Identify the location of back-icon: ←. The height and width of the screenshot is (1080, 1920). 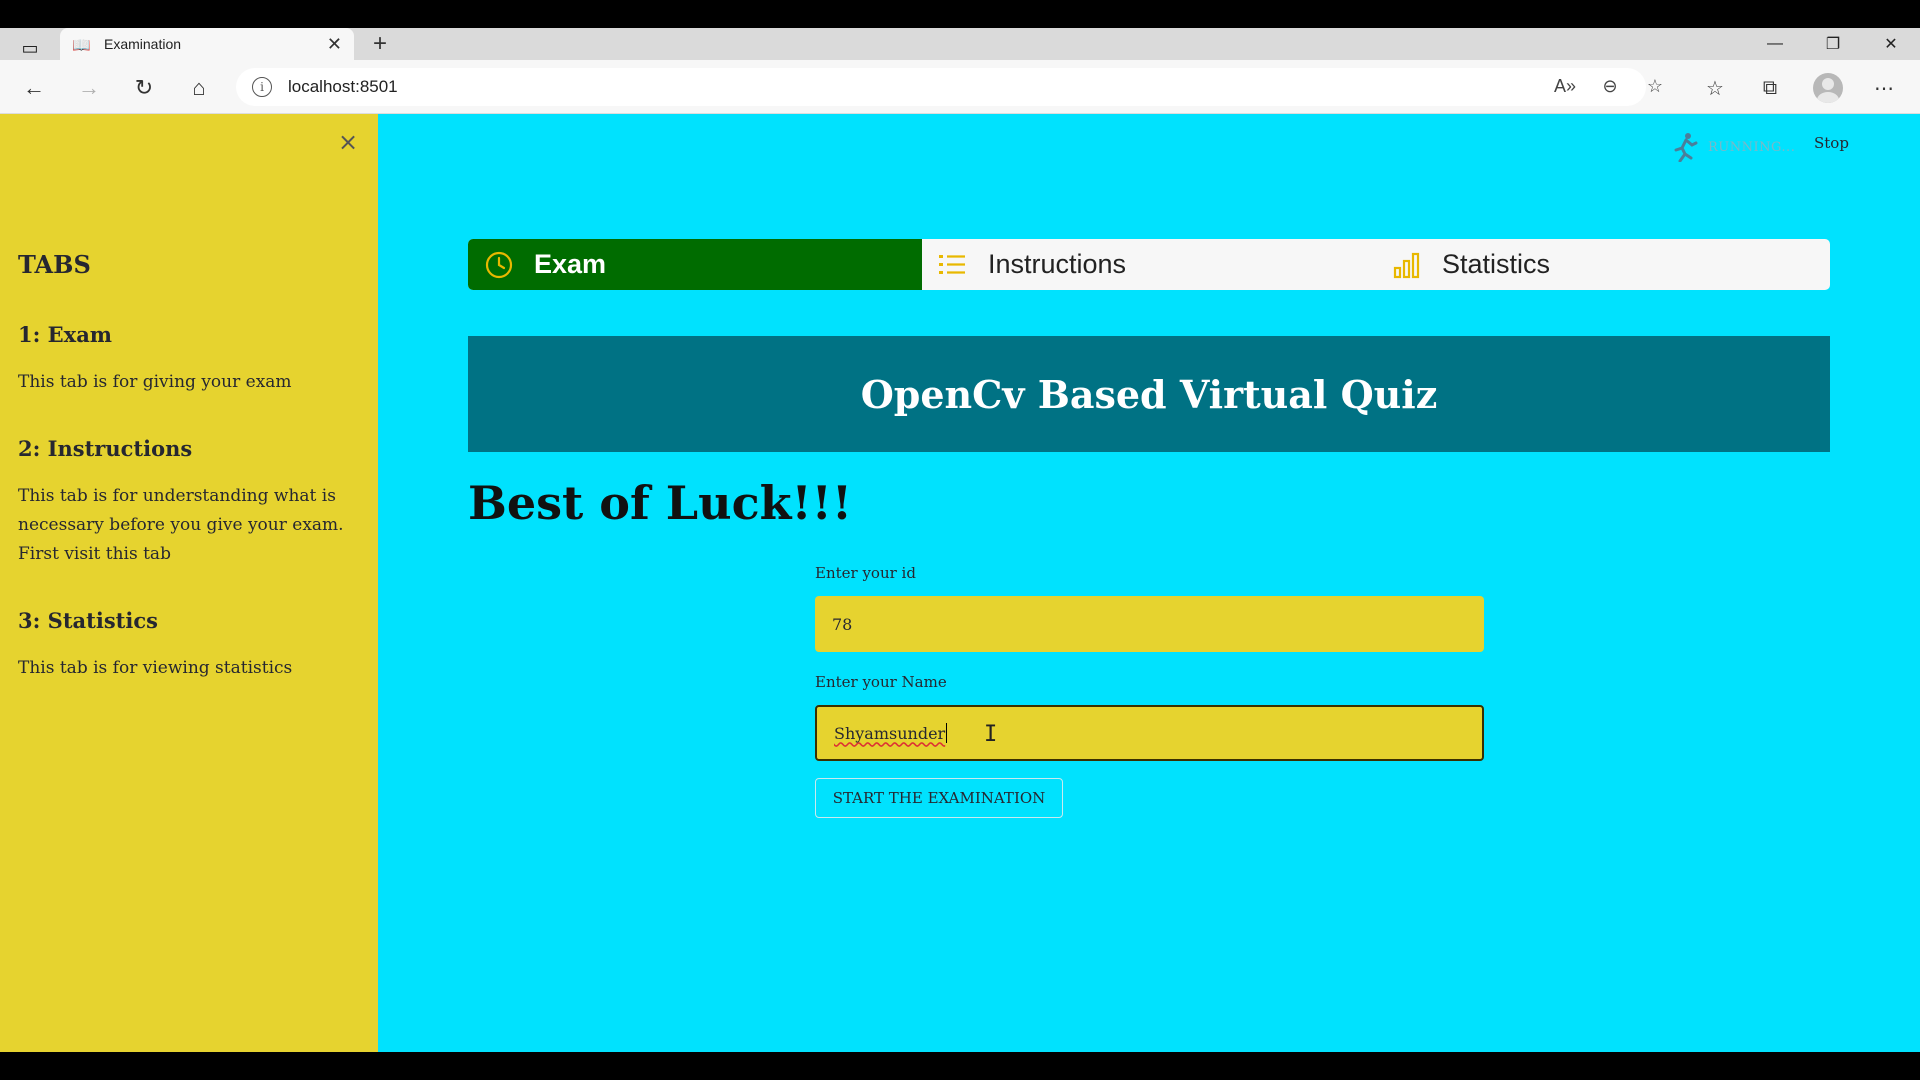
(34, 88).